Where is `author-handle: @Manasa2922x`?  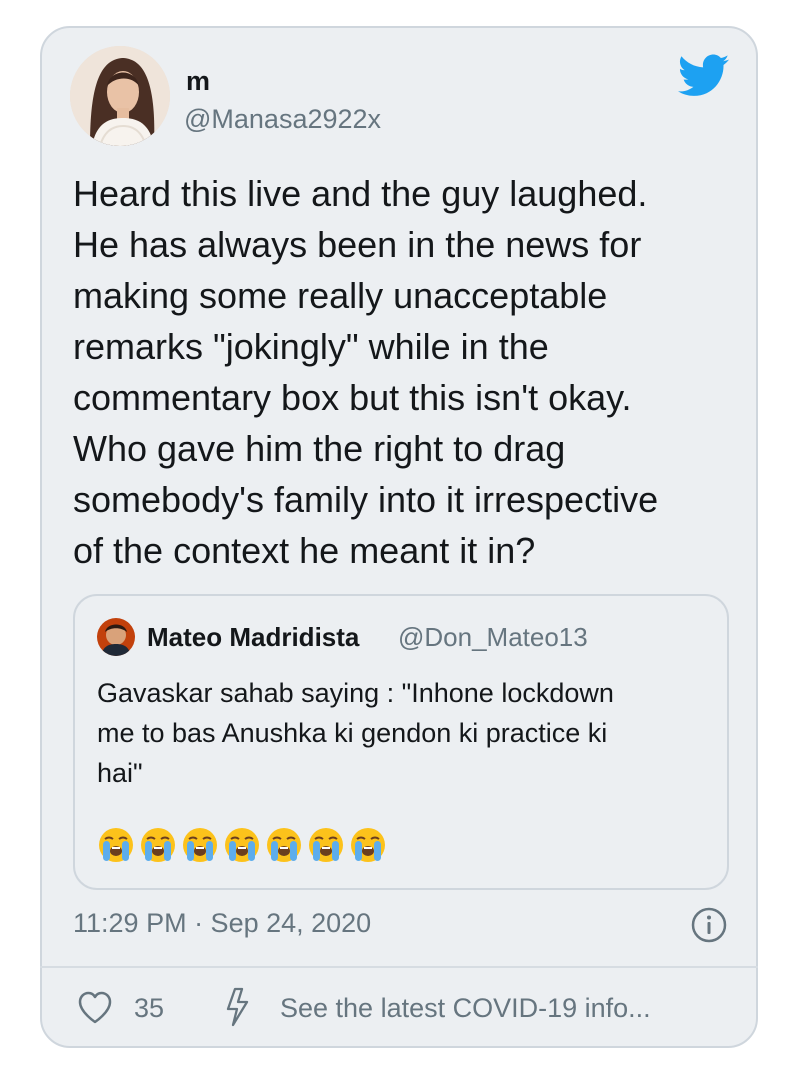
author-handle: @Manasa2922x is located at coordinates (282, 119).